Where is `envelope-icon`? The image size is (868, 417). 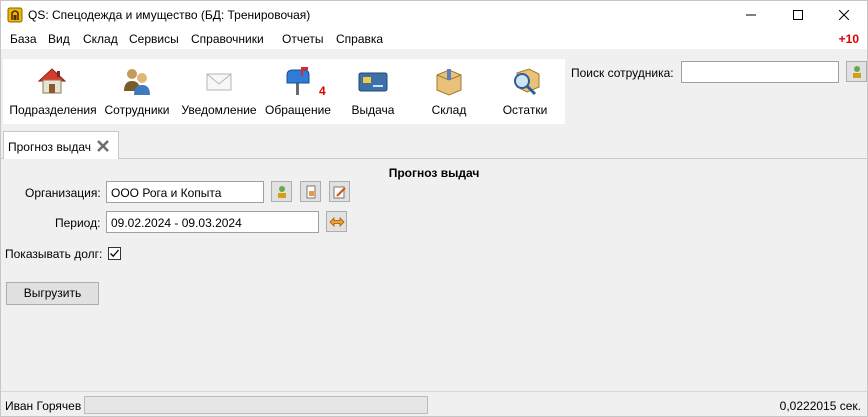 envelope-icon is located at coordinates (219, 82).